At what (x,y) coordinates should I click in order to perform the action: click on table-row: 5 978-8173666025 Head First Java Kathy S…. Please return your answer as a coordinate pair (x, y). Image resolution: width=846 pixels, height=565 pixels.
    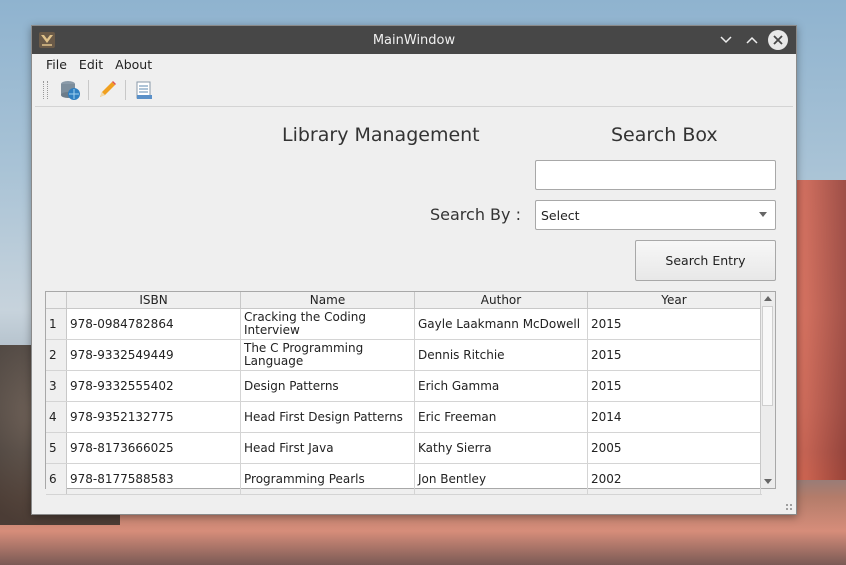
    Looking at the image, I should click on (404, 448).